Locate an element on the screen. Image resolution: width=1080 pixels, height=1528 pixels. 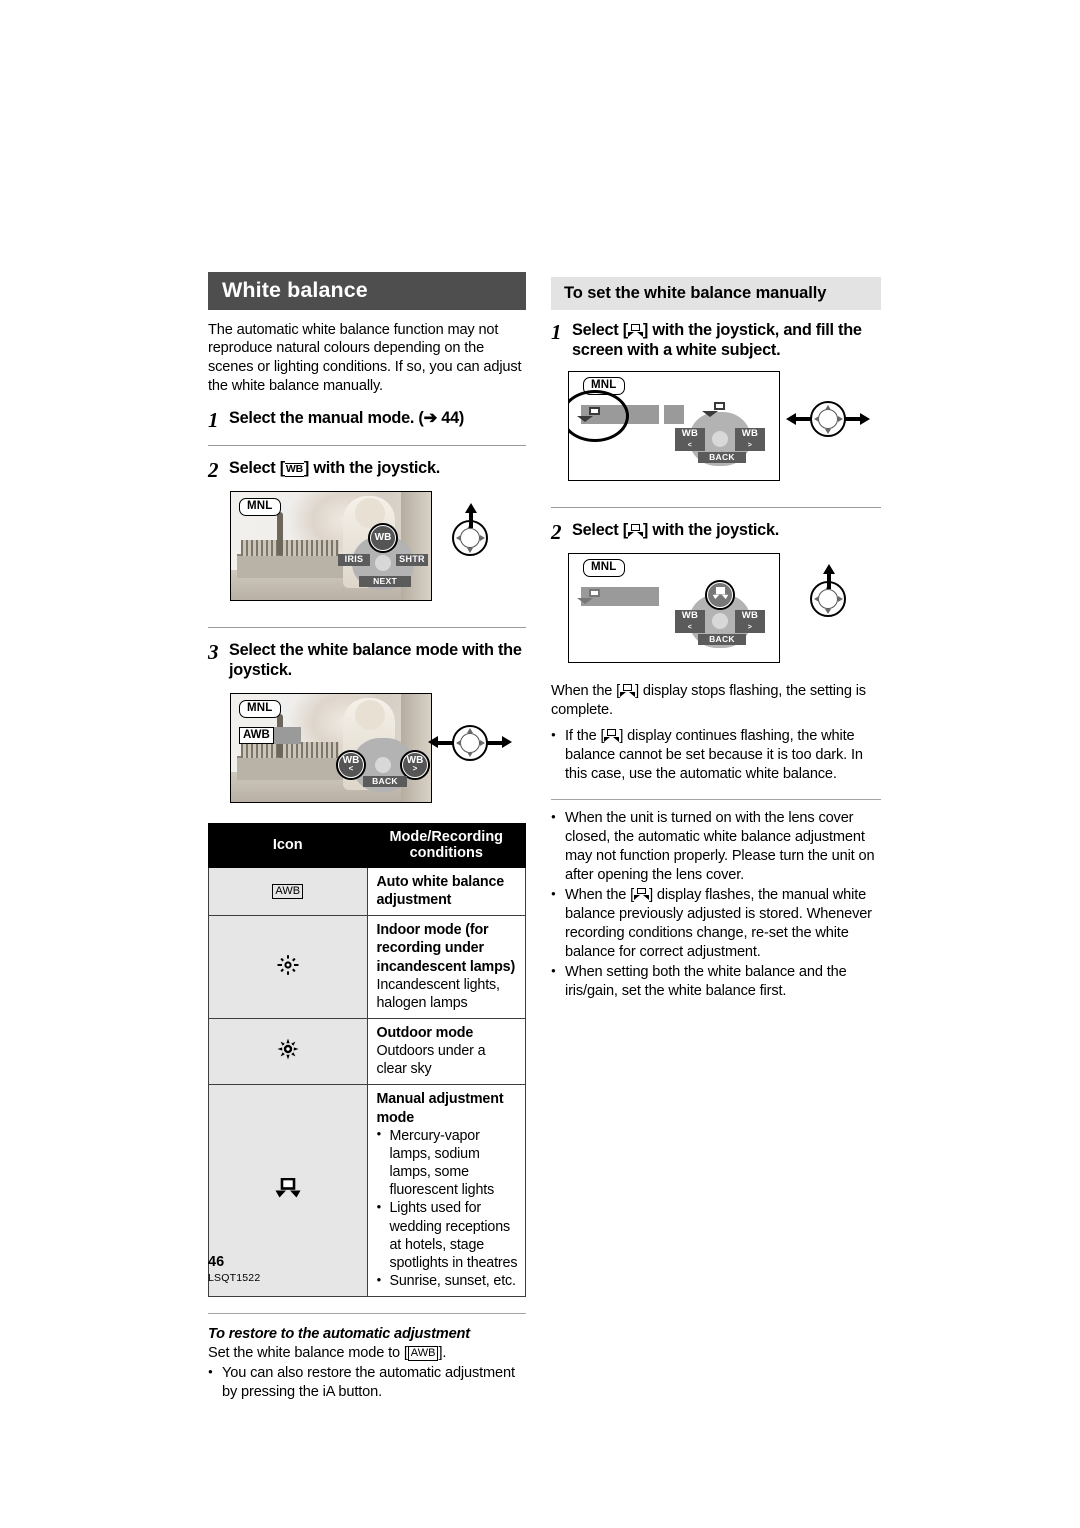
iris-chip: IRIS is located at coordinates (354, 560).